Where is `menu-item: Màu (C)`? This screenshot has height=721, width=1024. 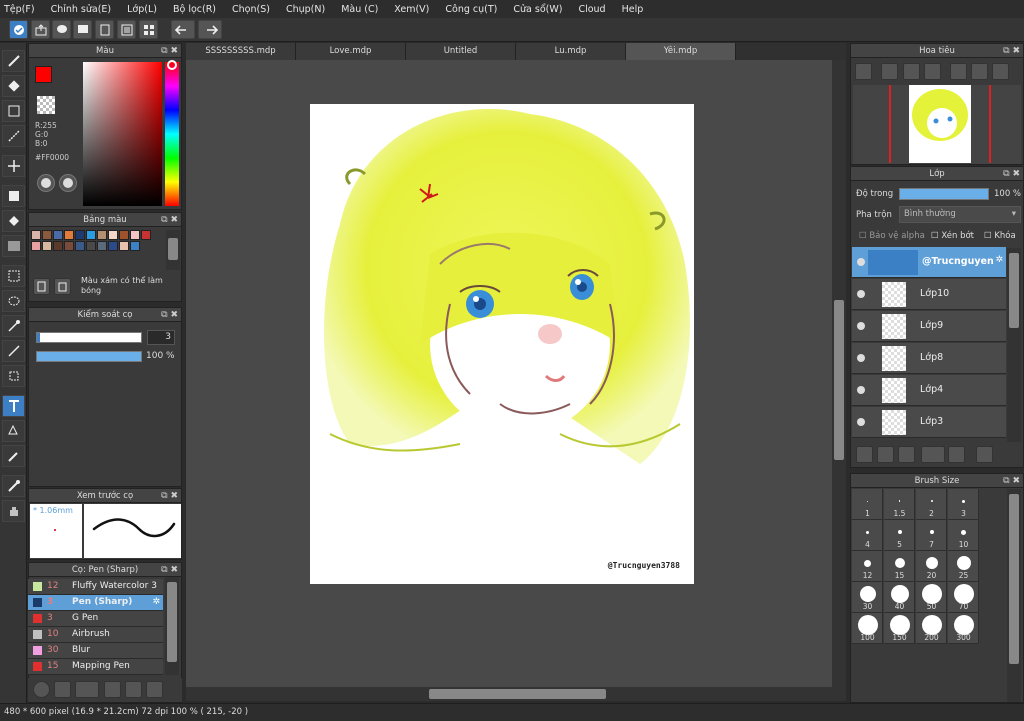
menu-item: Màu (C) is located at coordinates (359, 9).